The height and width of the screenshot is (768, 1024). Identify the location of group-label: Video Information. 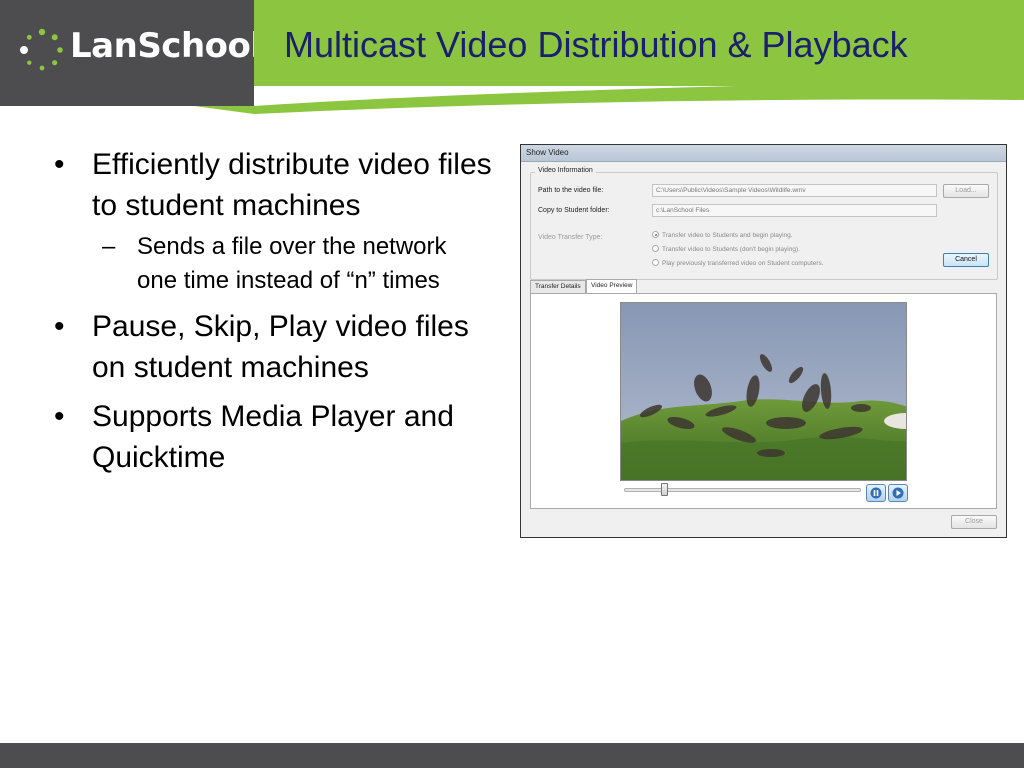
(565, 170).